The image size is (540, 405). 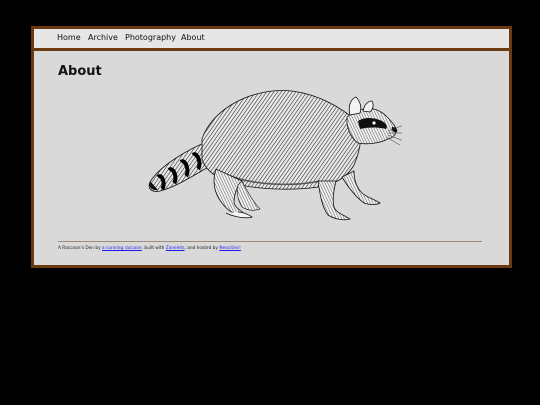 I want to click on page-title: About, so click(x=80, y=71).